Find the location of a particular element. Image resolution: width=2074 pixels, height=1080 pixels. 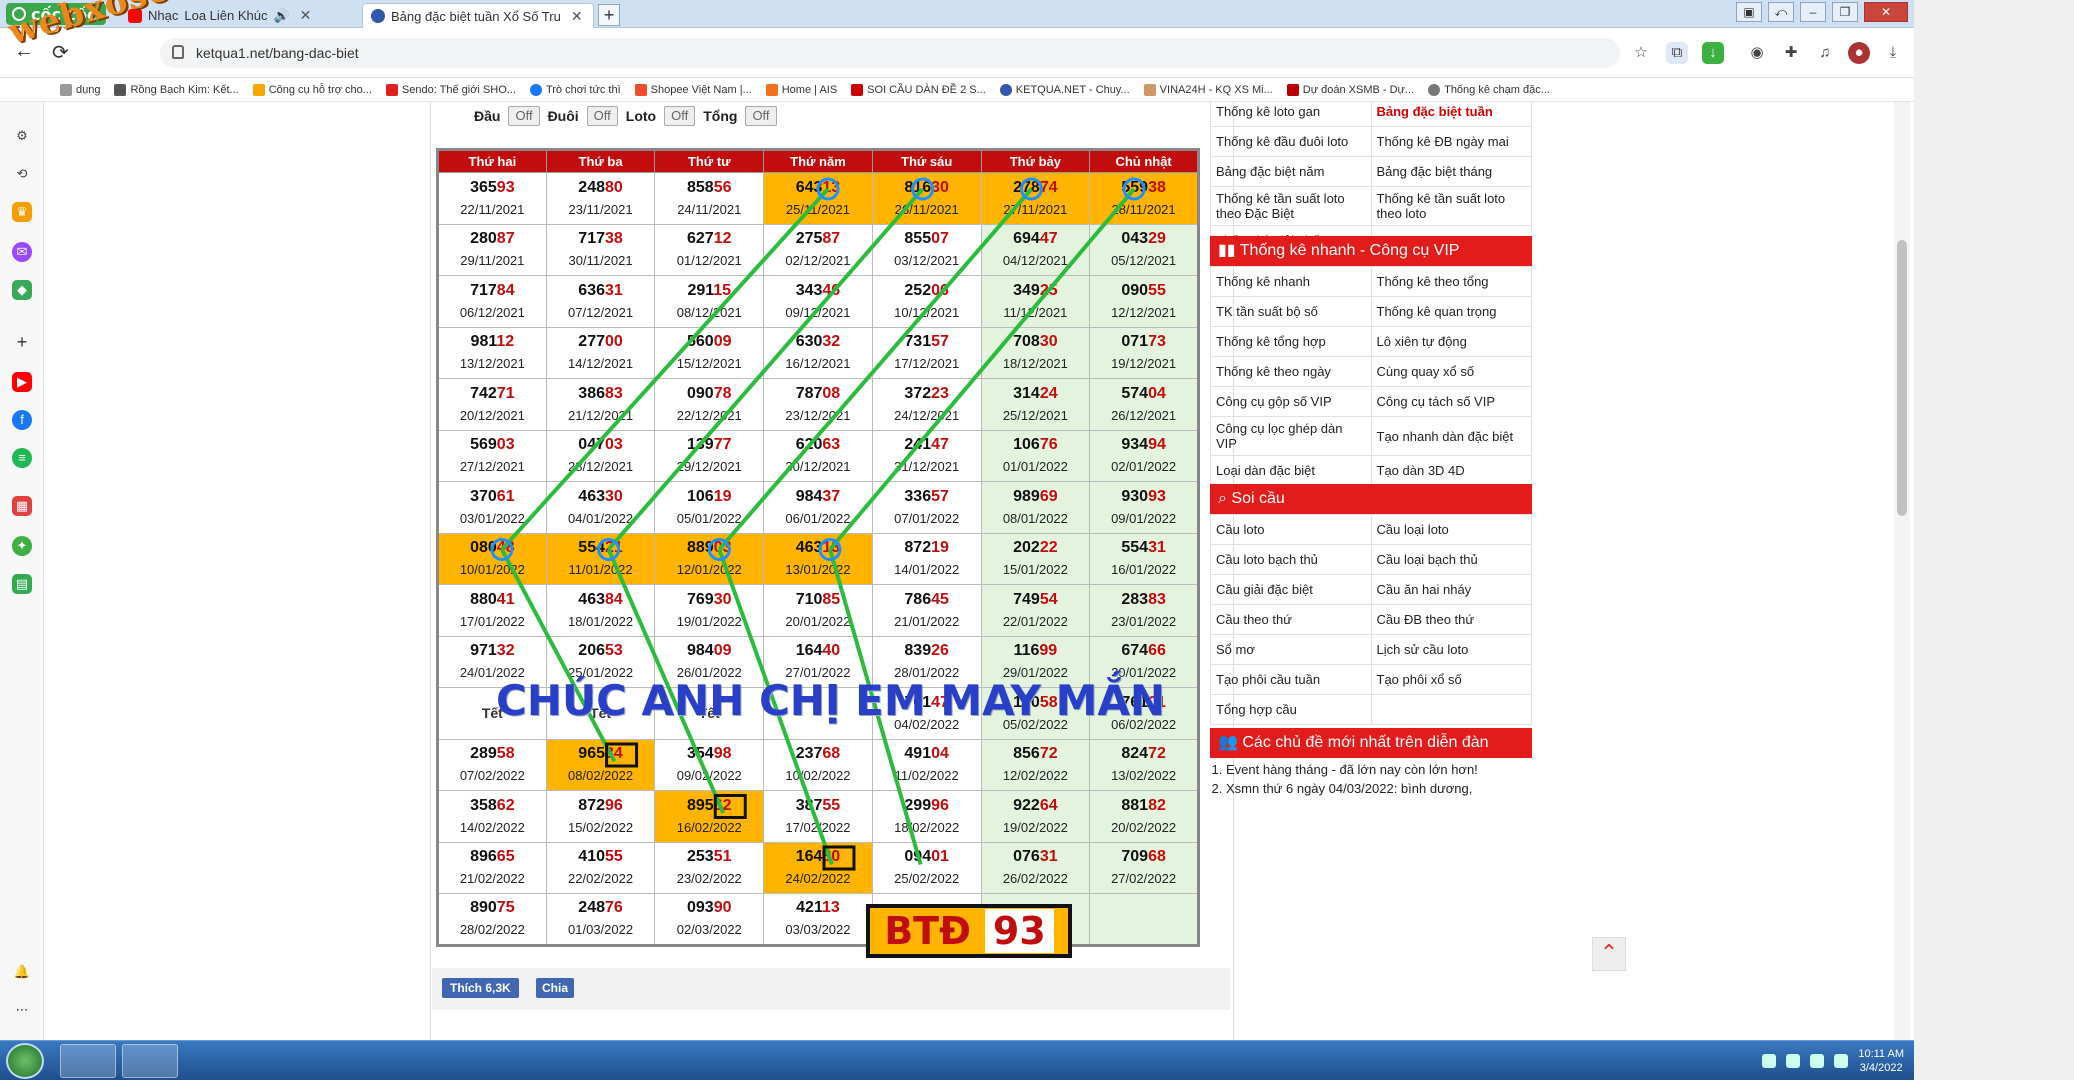

gamepad-icon: ◆ is located at coordinates (22, 290).